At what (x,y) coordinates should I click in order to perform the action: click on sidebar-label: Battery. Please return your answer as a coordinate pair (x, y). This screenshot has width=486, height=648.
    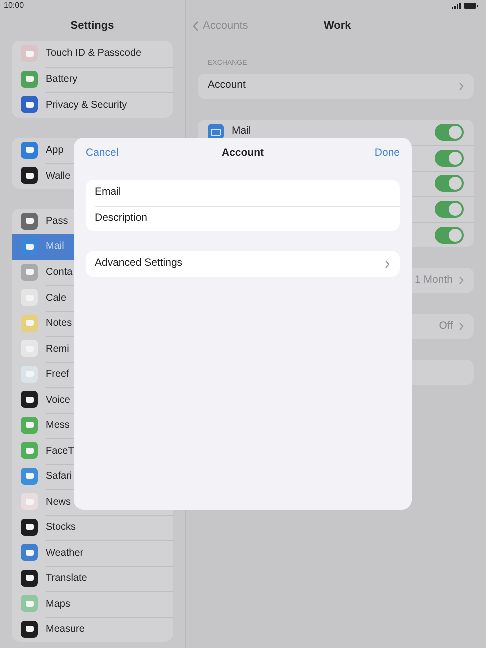
    Looking at the image, I should click on (62, 80).